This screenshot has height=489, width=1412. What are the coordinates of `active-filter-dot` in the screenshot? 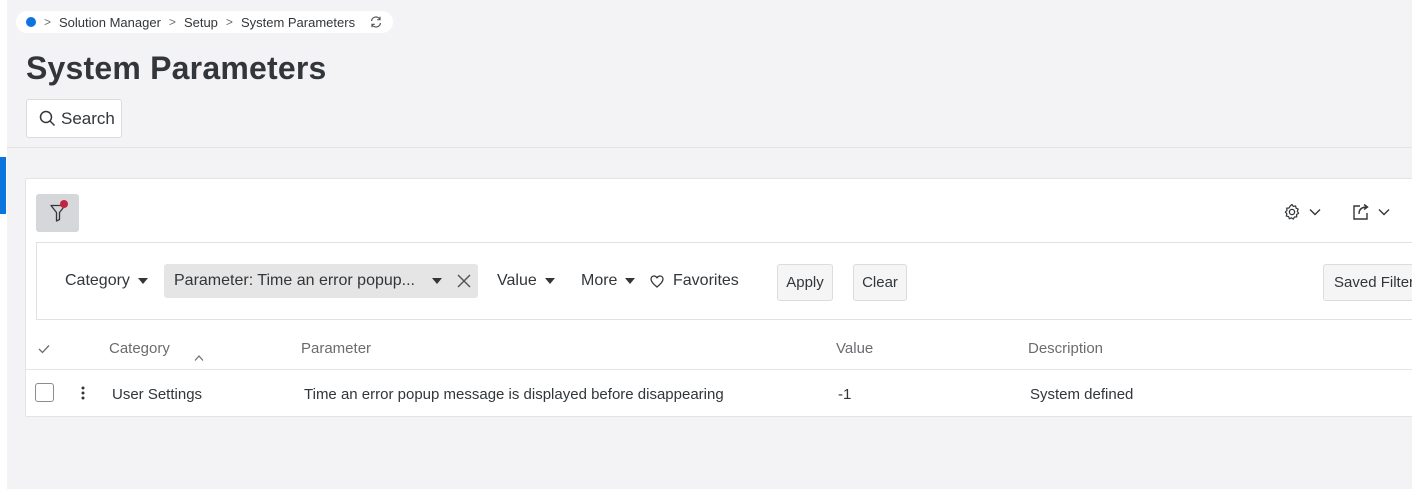 It's located at (64, 204).